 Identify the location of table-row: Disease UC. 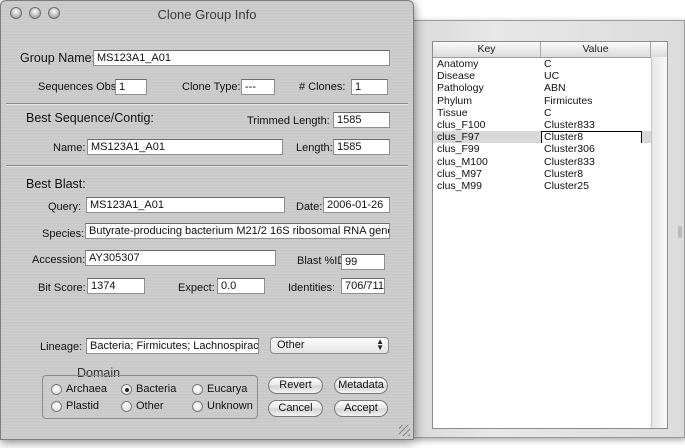
(550, 76).